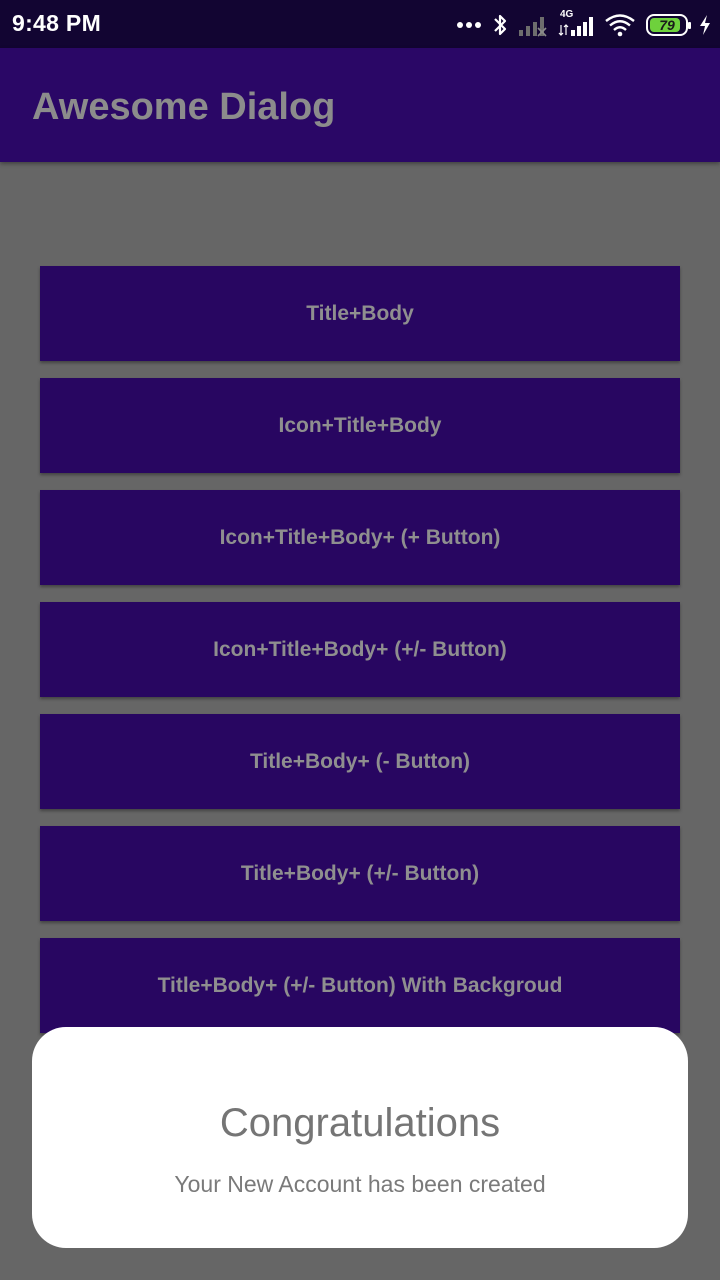  Describe the element at coordinates (360, 873) in the screenshot. I see `title-body-positive-negative-button: Title+Body+ (+/- Button)` at that location.